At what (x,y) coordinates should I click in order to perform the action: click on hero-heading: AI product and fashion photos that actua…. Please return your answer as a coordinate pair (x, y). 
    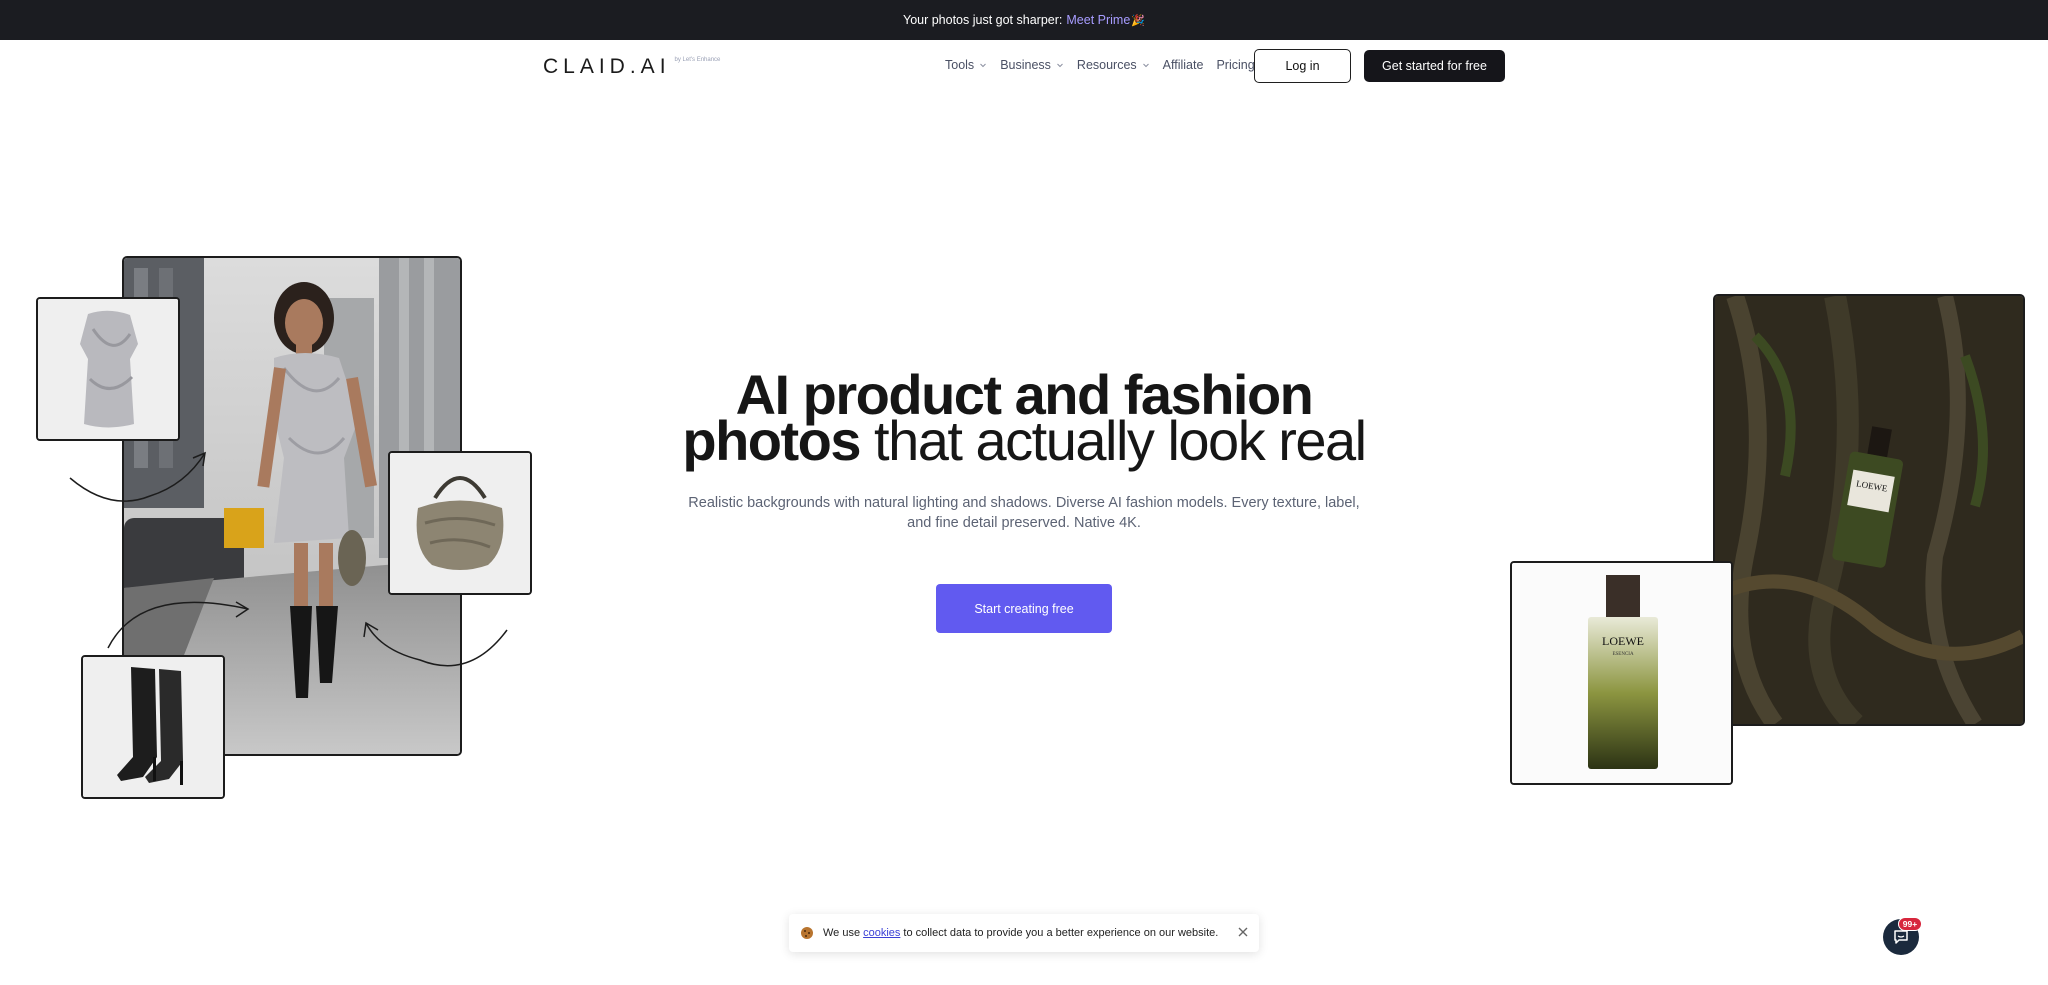
    Looking at the image, I should click on (1024, 418).